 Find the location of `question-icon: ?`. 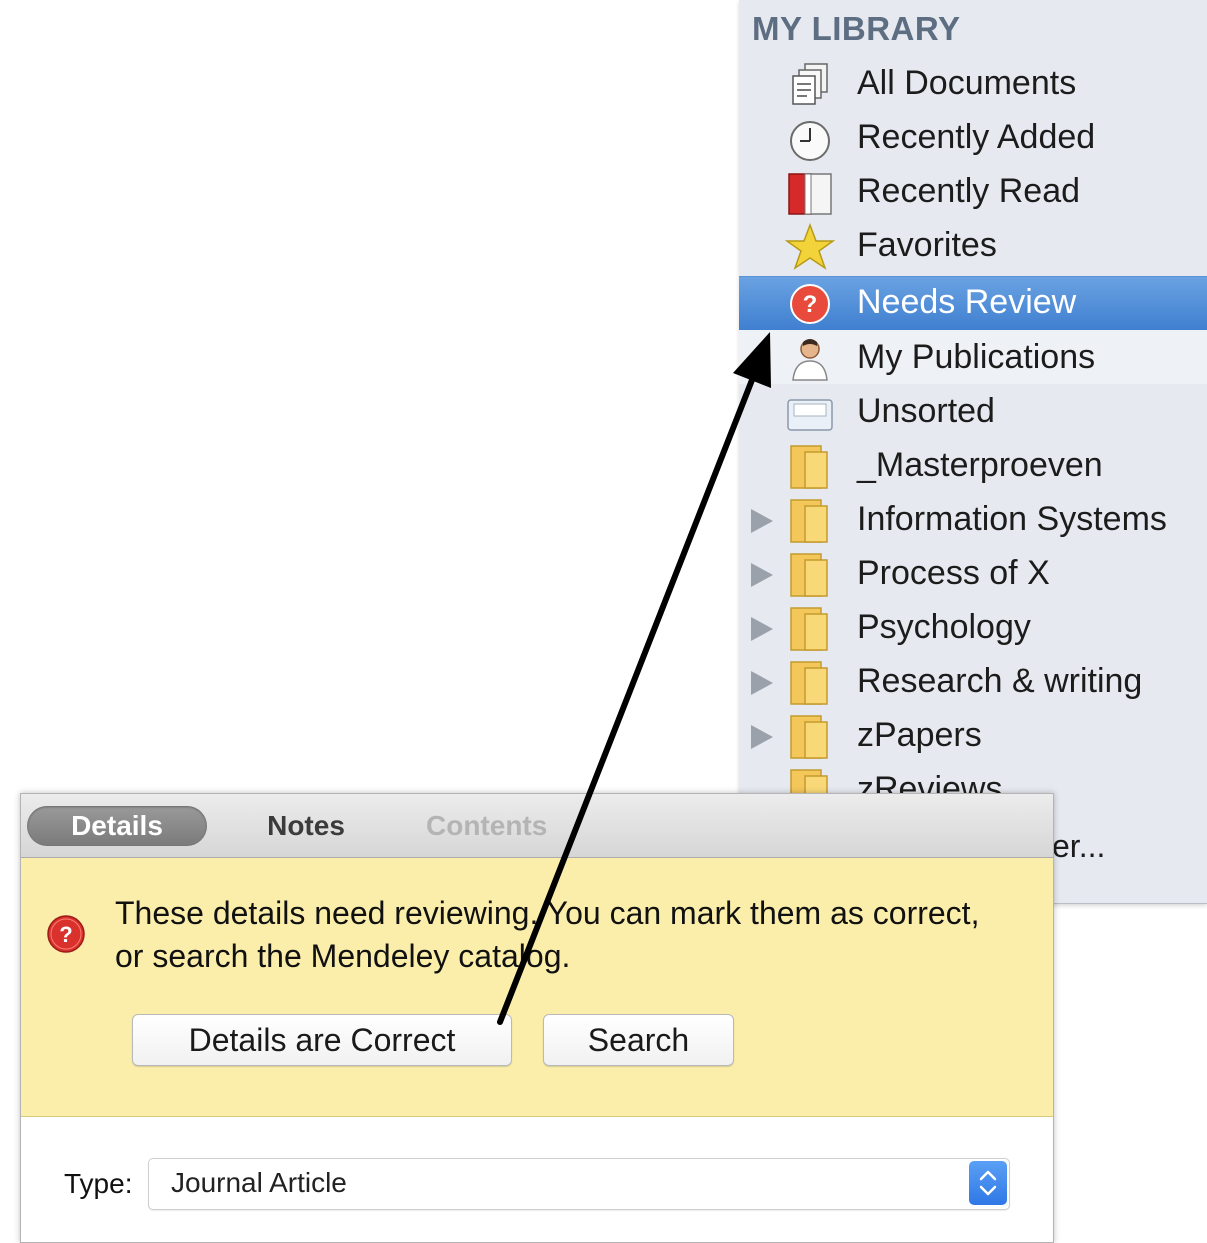

question-icon: ? is located at coordinates (810, 304).